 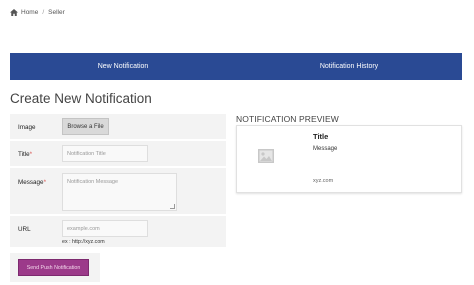 I want to click on url-label: URL, so click(x=24, y=229).